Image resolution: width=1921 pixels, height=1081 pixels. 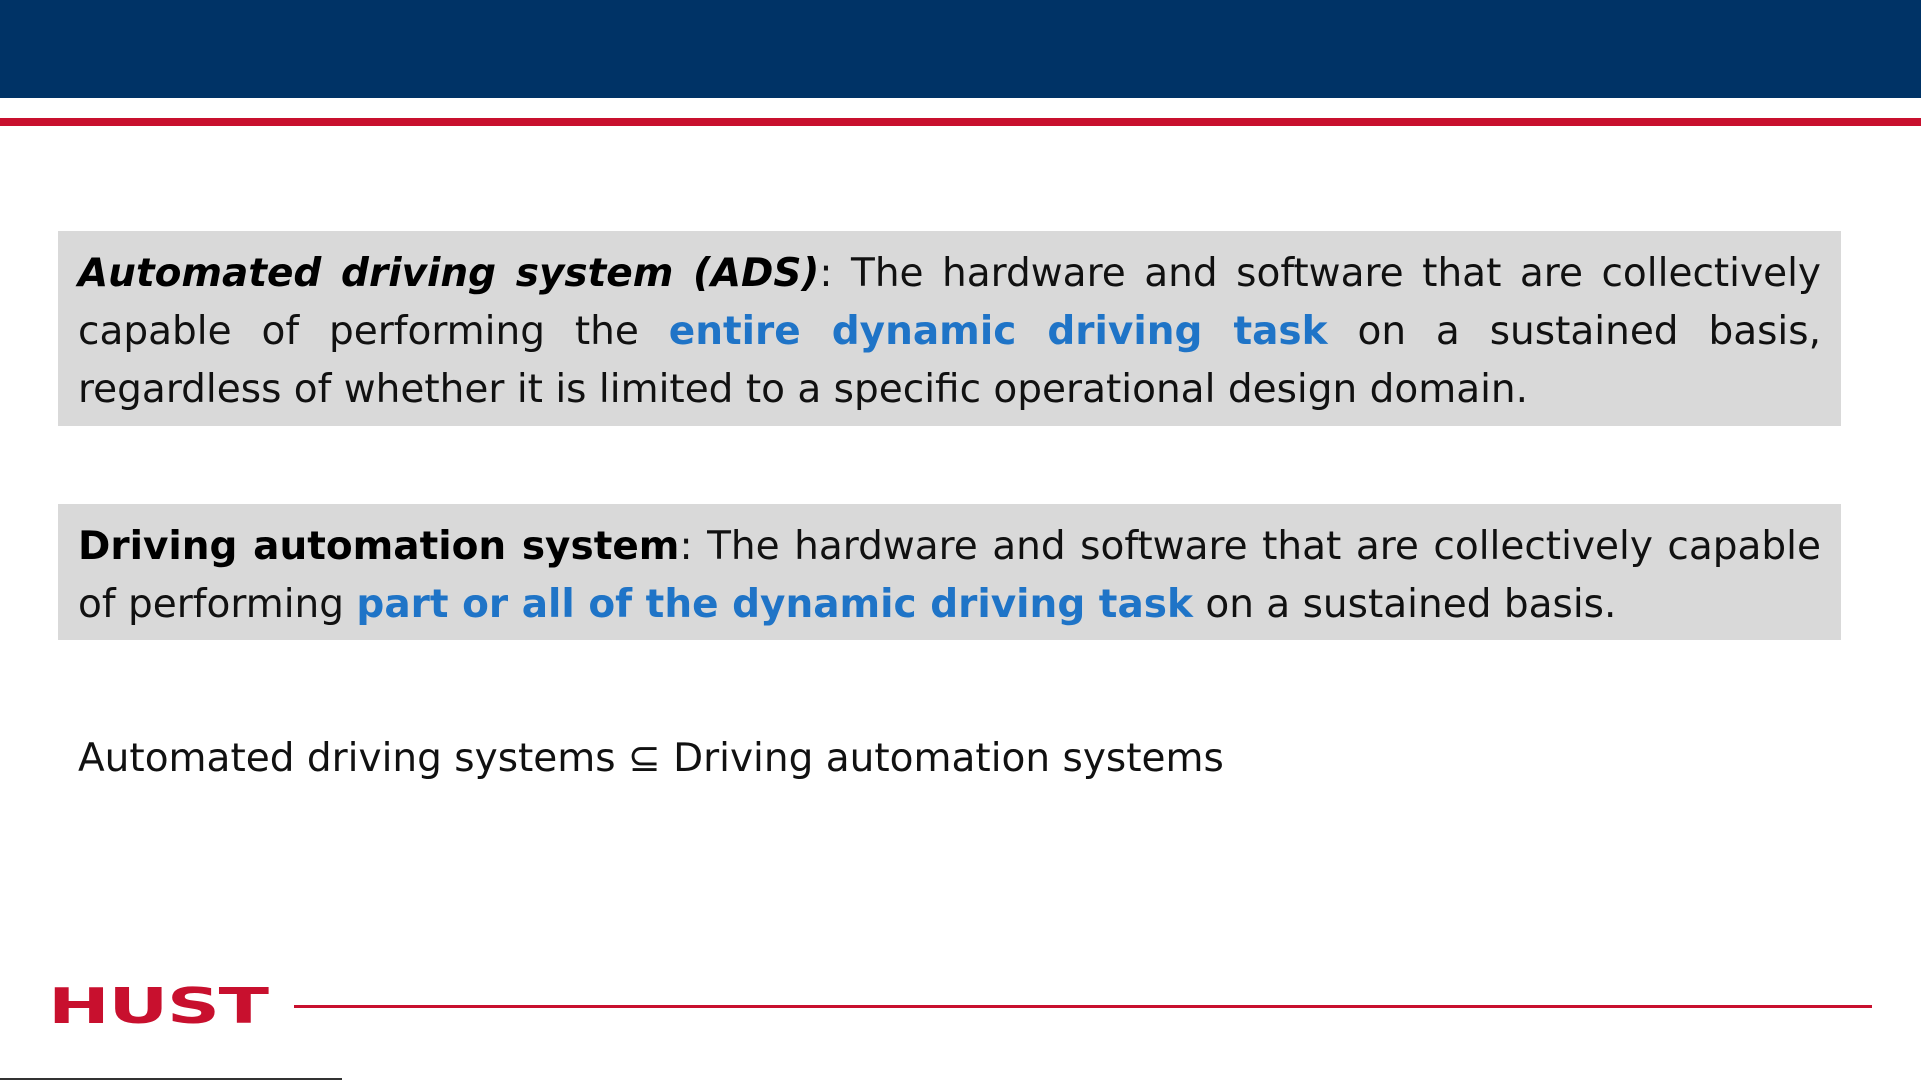 What do you see at coordinates (1083, 1006) in the screenshot?
I see `footer-red-rule` at bounding box center [1083, 1006].